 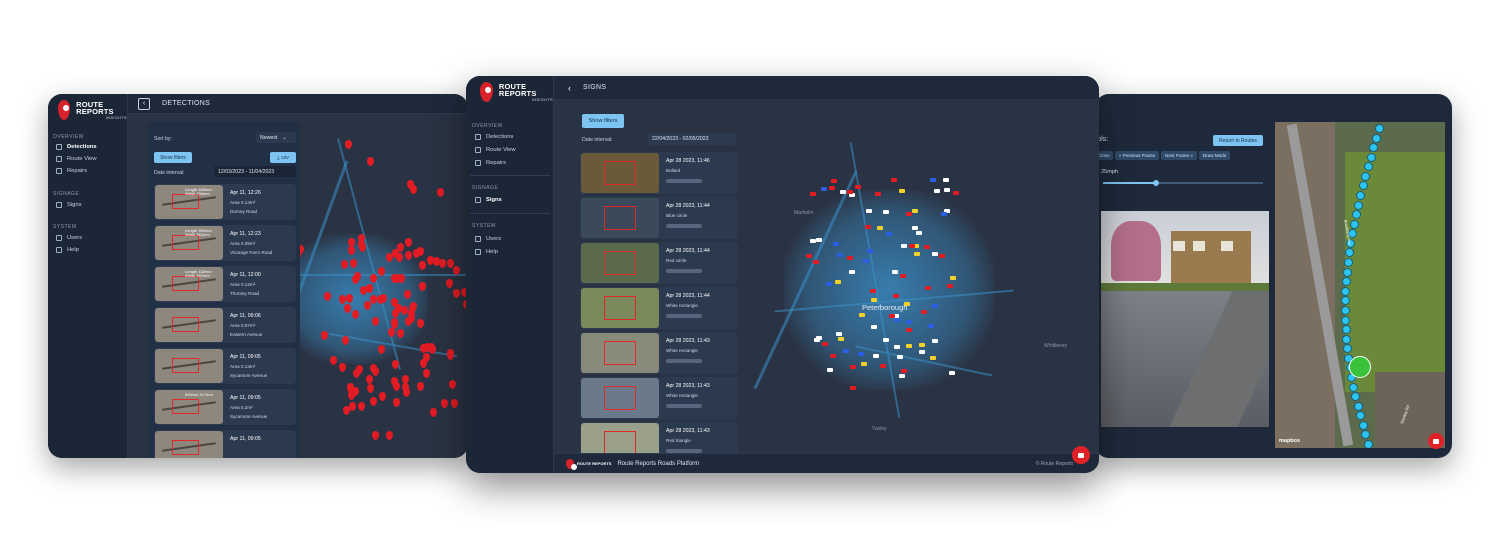 I want to click on detection-card: Apr 11, 09:05 Area 0.13m² Sycamore Avenue, so click(x=225, y=366).